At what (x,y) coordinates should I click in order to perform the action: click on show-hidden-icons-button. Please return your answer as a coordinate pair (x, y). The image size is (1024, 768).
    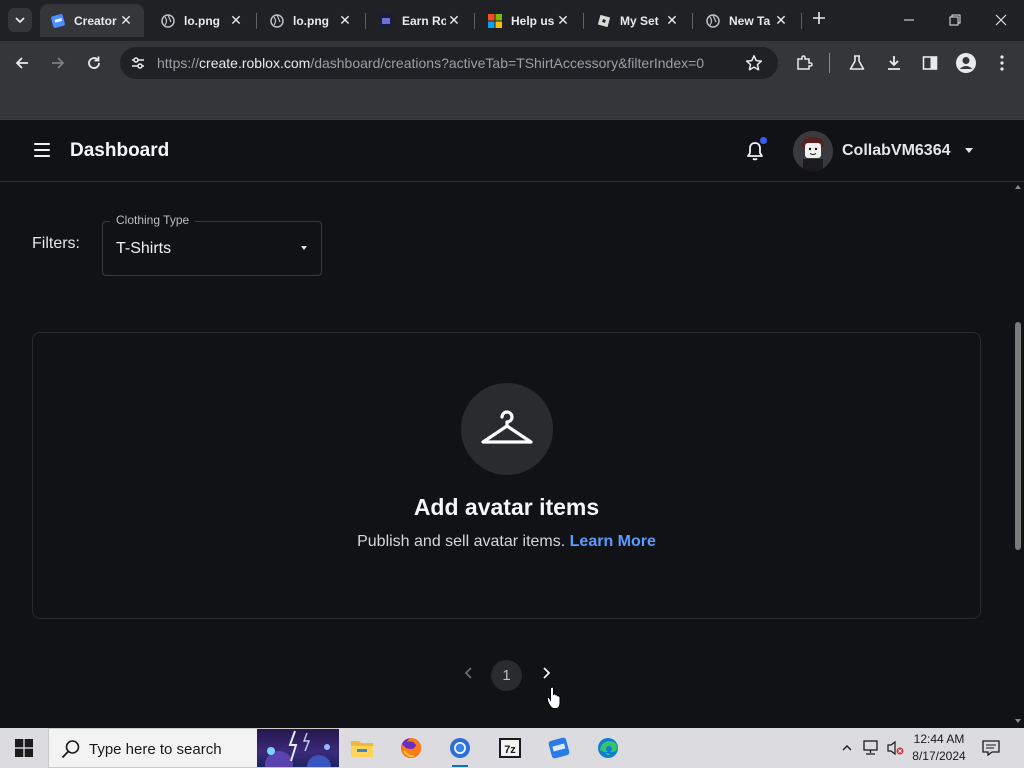
    Looking at the image, I should click on (847, 748).